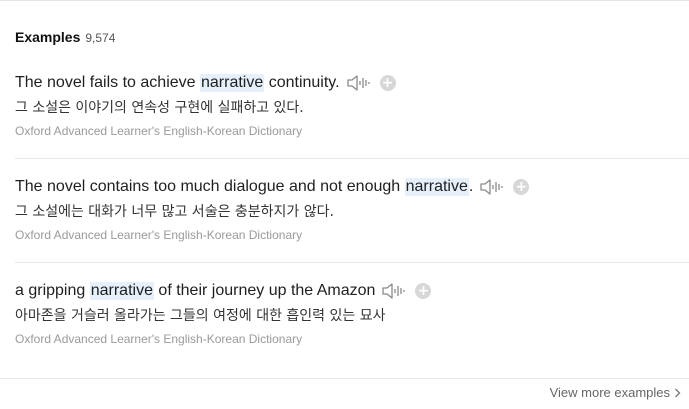  What do you see at coordinates (159, 108) in the screenshot?
I see `example-translation: 그 소설은 이야기의 연속성 구현에 실패하고 있다.` at bounding box center [159, 108].